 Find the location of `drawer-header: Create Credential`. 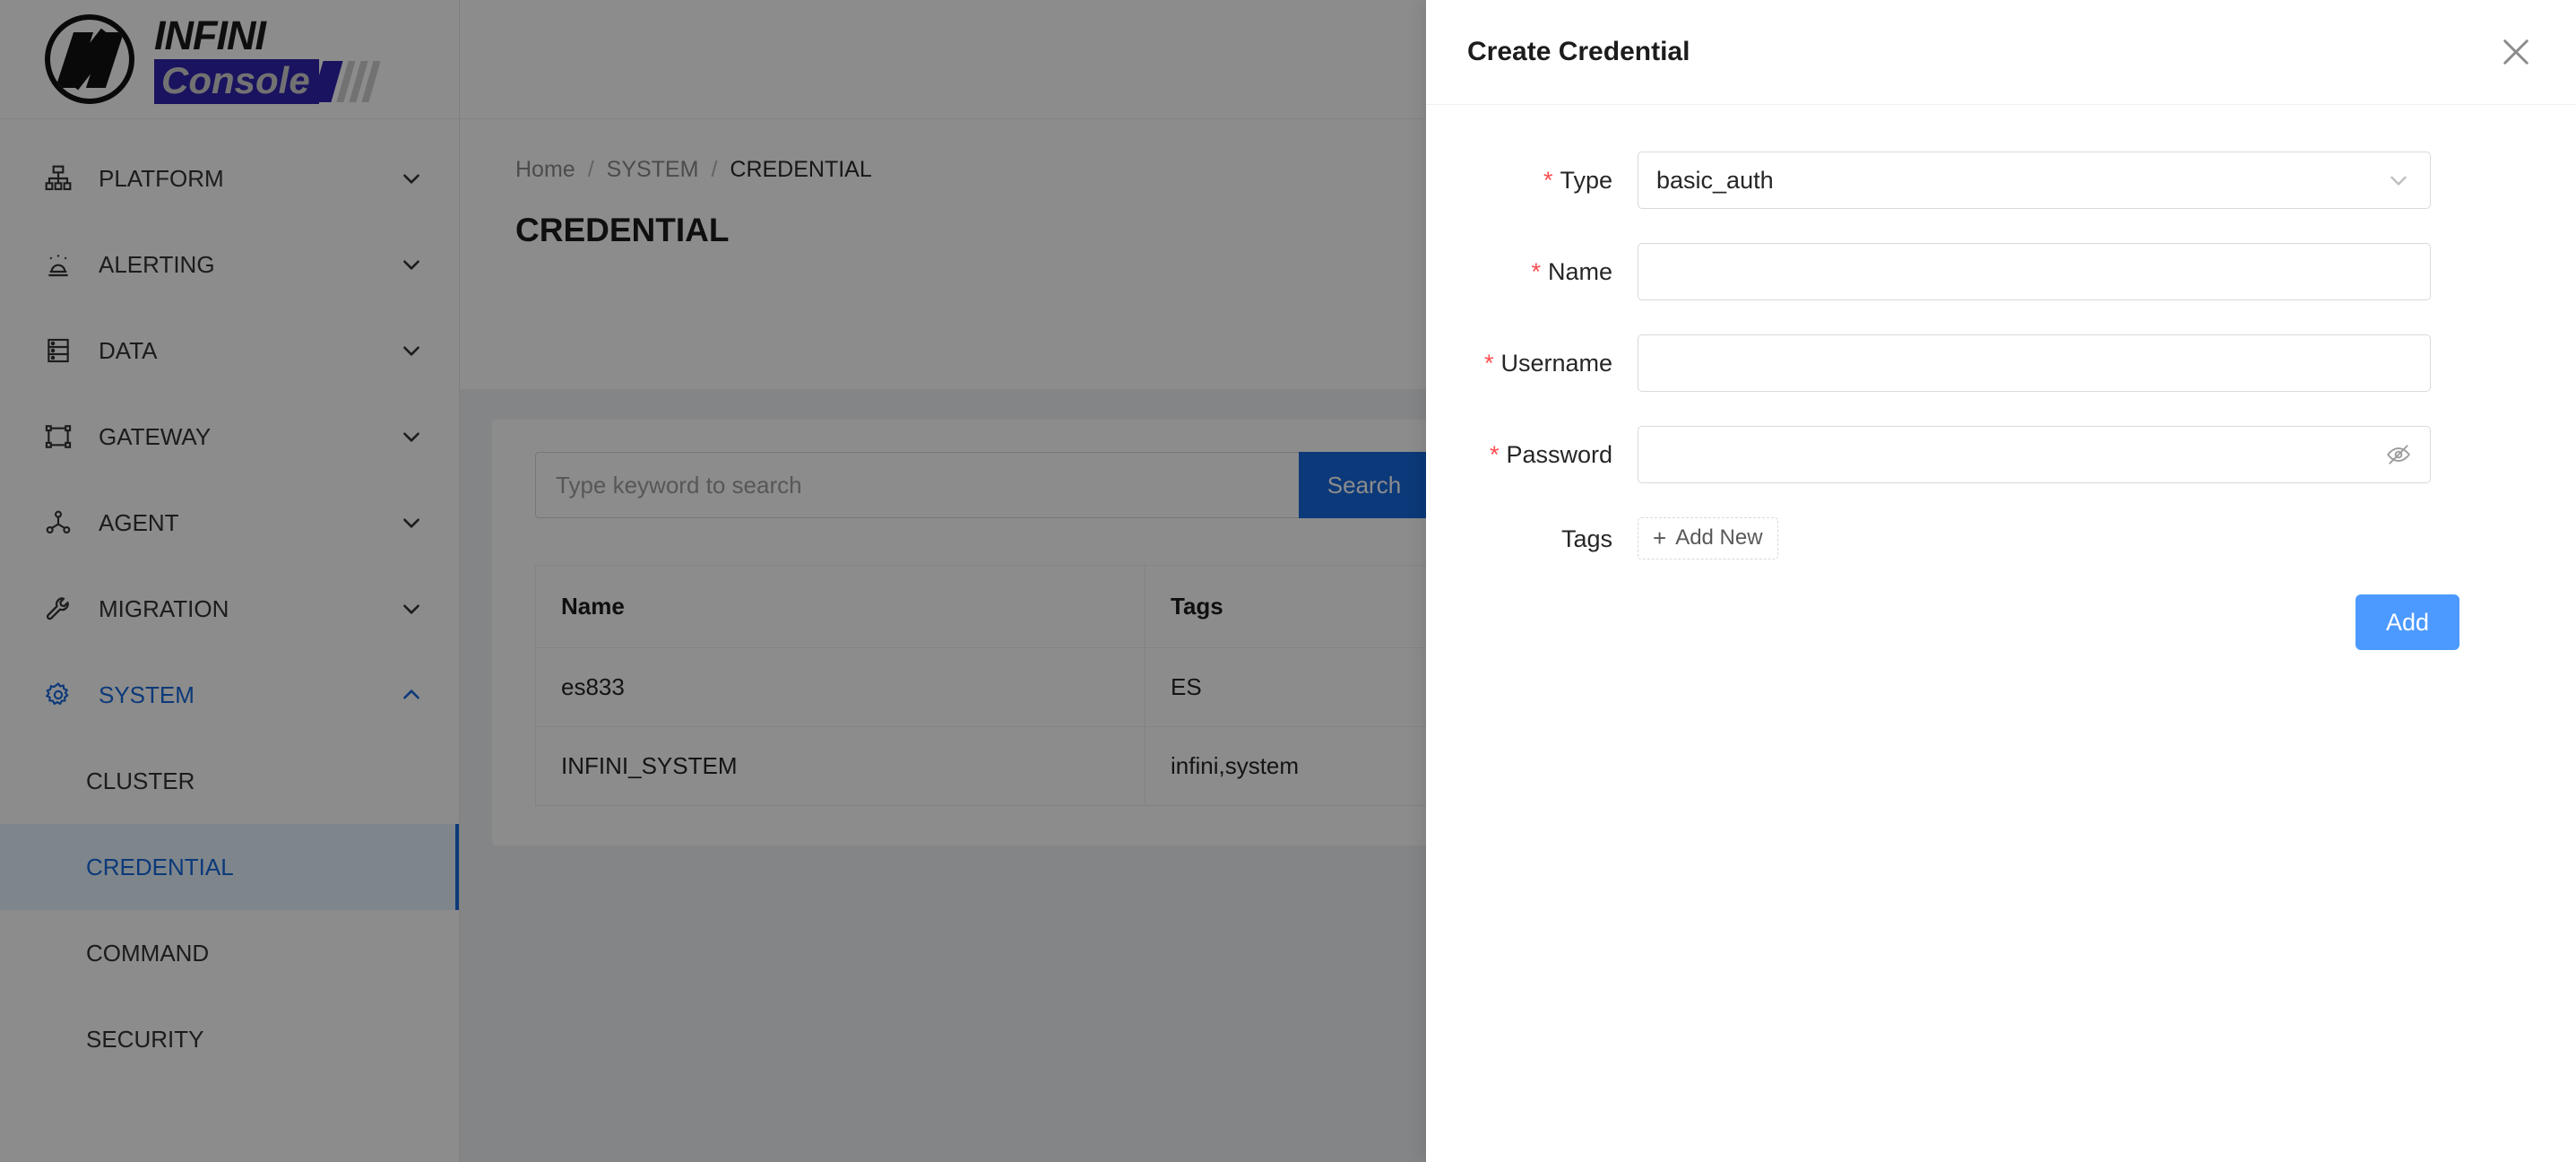

drawer-header: Create Credential is located at coordinates (2001, 52).